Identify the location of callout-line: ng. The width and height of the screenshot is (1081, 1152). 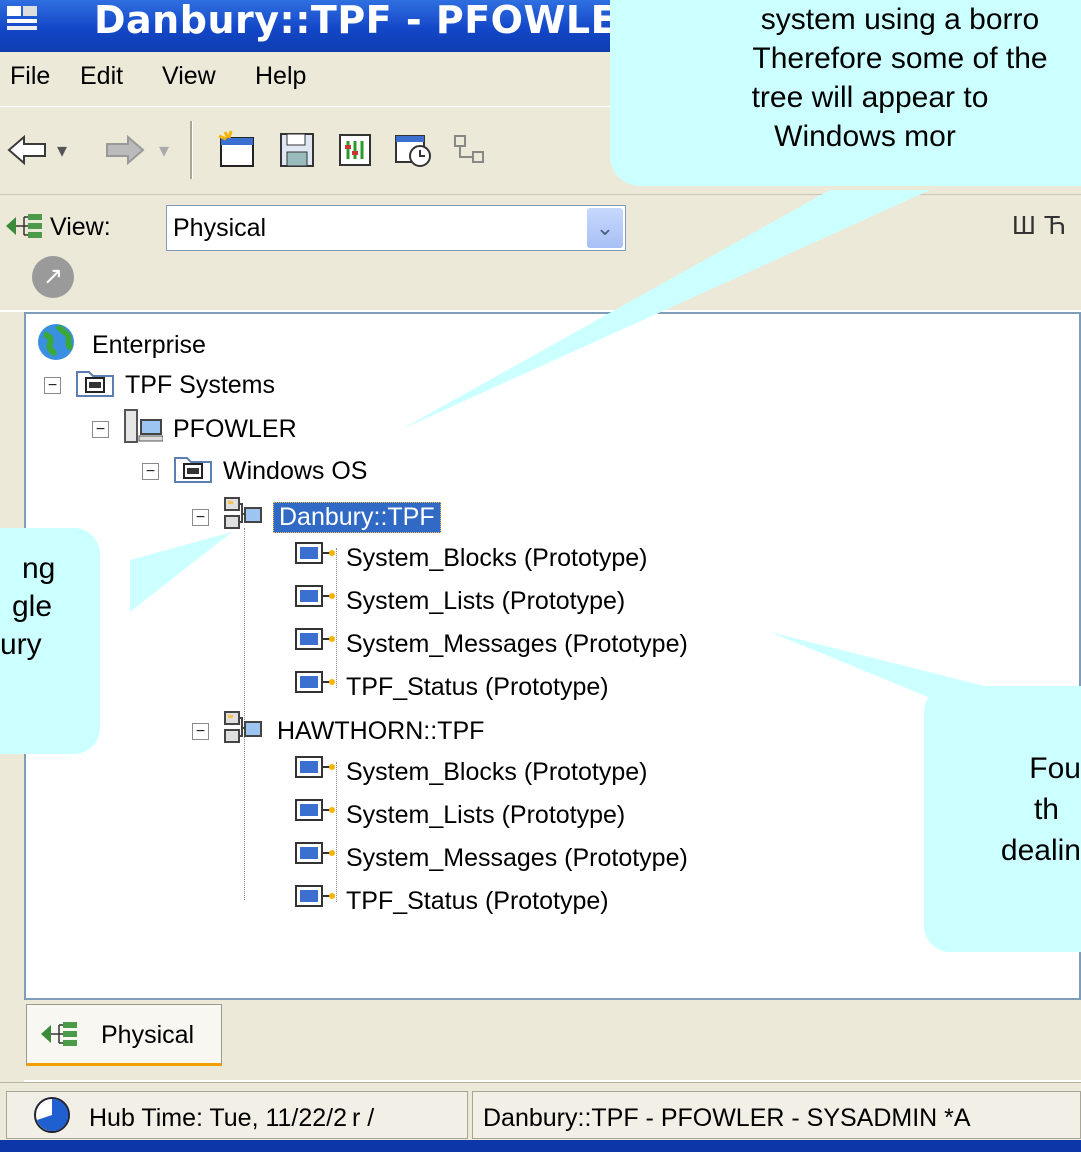
(39, 568).